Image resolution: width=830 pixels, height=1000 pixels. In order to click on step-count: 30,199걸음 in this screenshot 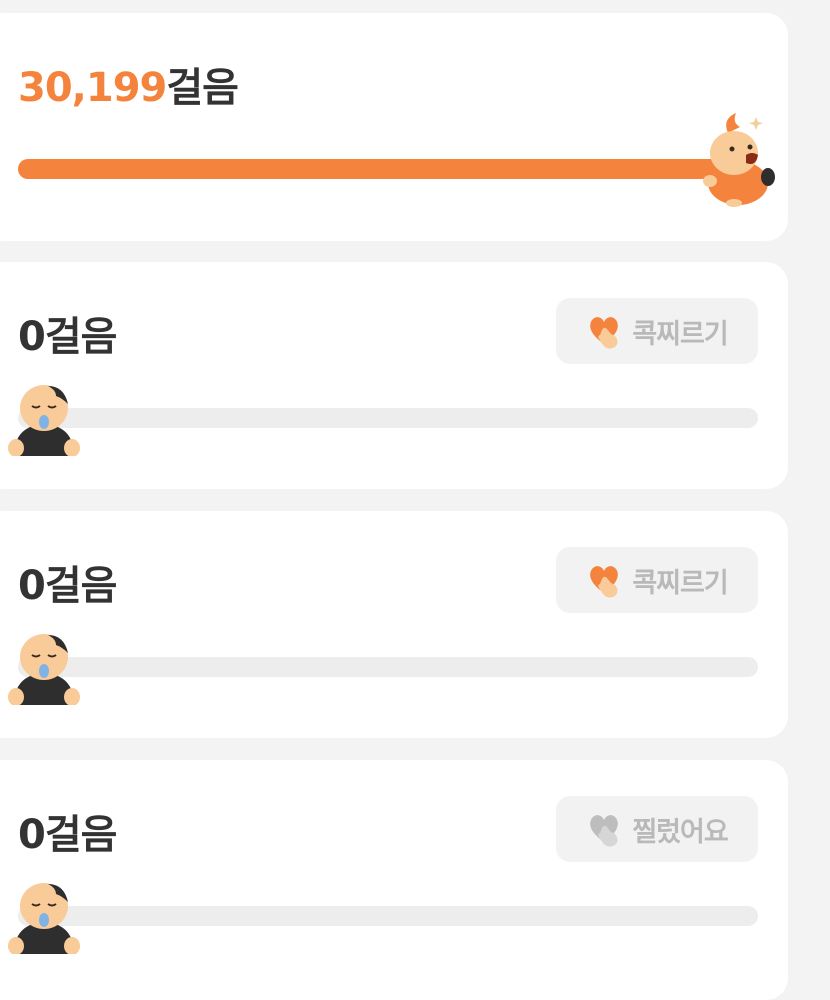, I will do `click(128, 88)`.